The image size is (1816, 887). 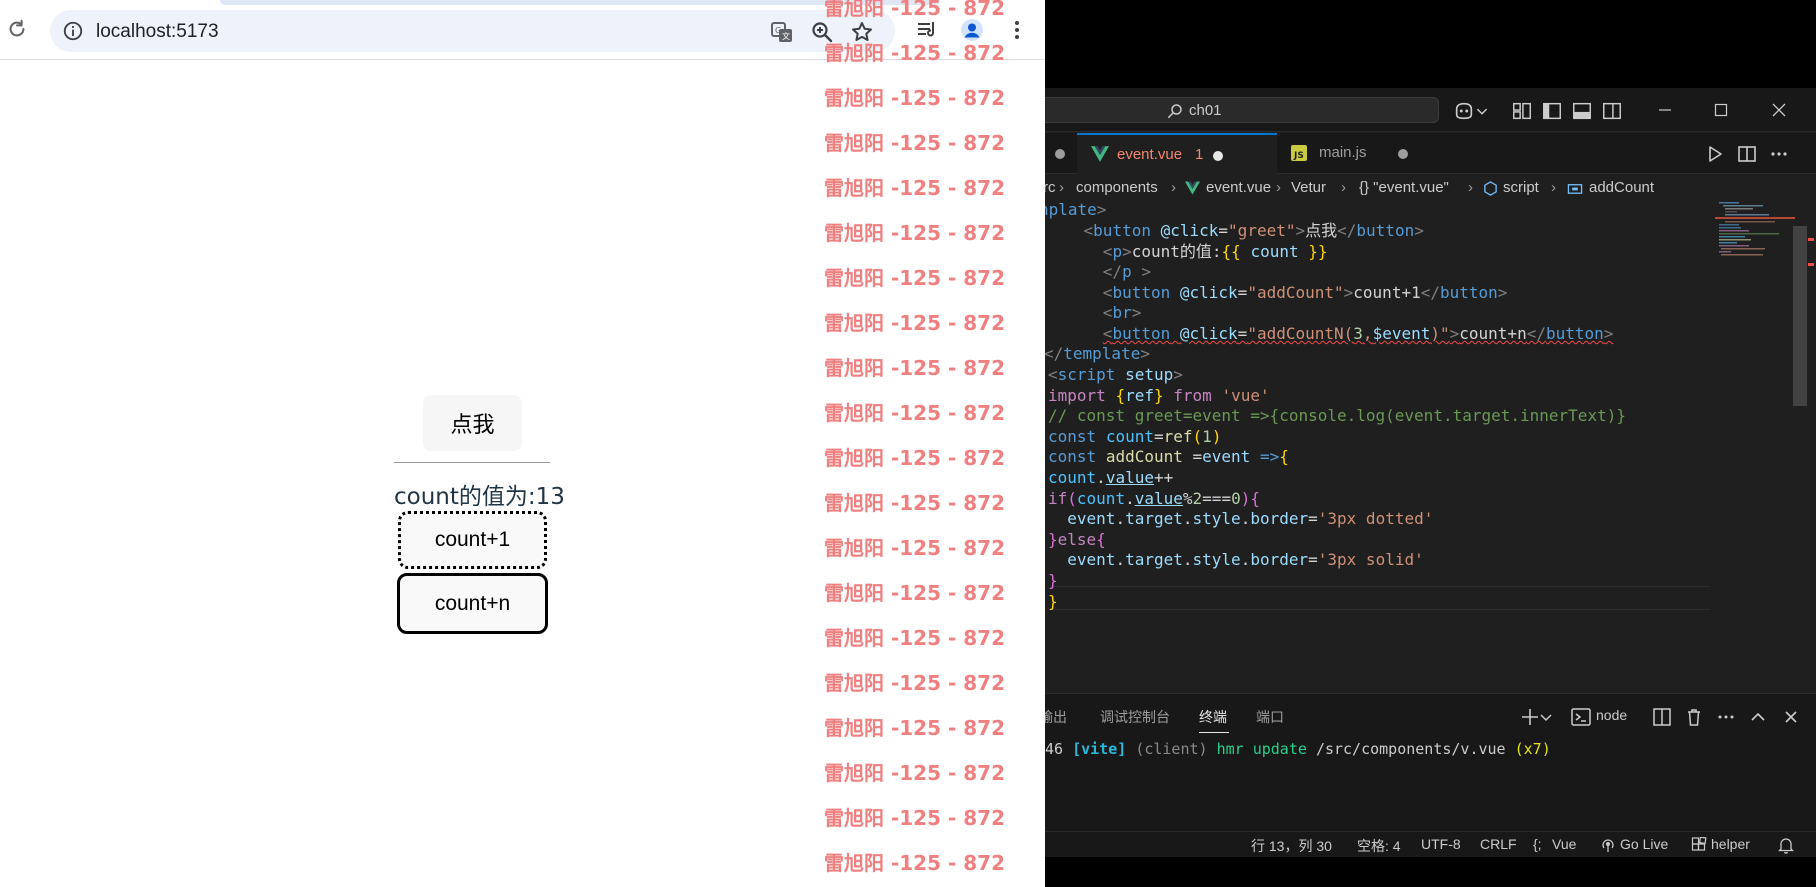 What do you see at coordinates (972, 30) in the screenshot?
I see `profile-avatar-icon` at bounding box center [972, 30].